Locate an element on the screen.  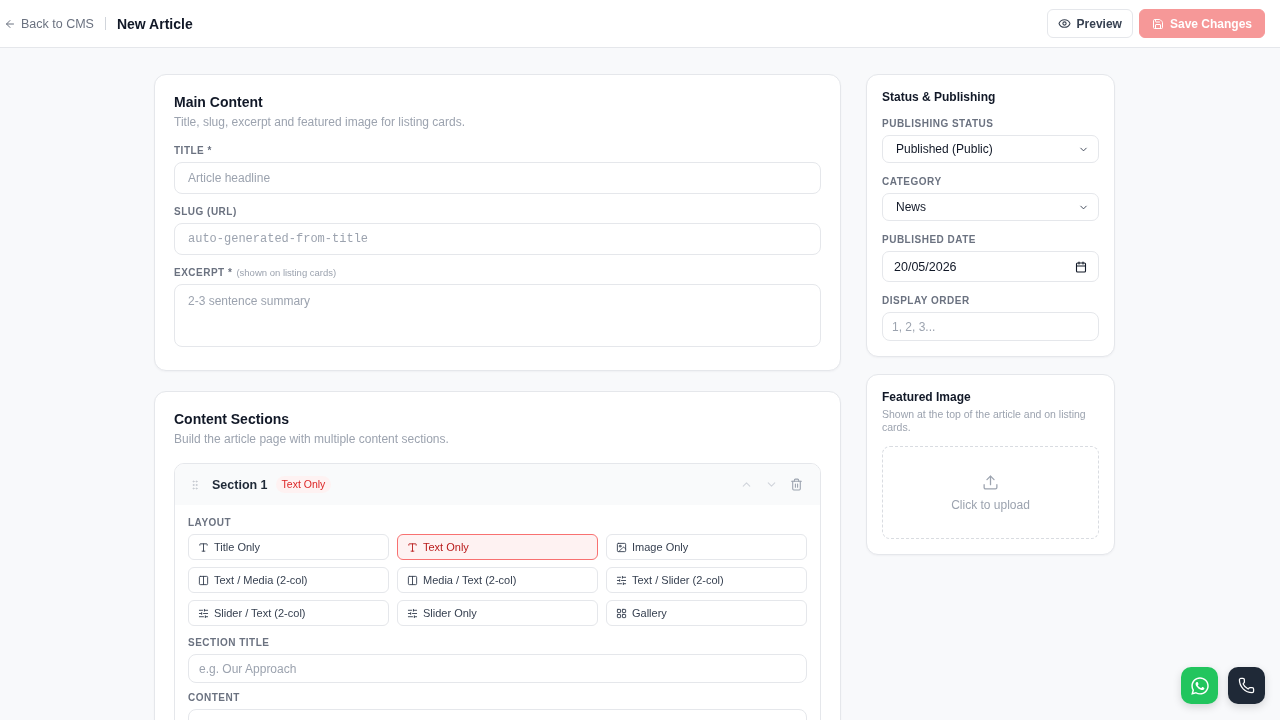
layout-option: Gallery is located at coordinates (706, 613).